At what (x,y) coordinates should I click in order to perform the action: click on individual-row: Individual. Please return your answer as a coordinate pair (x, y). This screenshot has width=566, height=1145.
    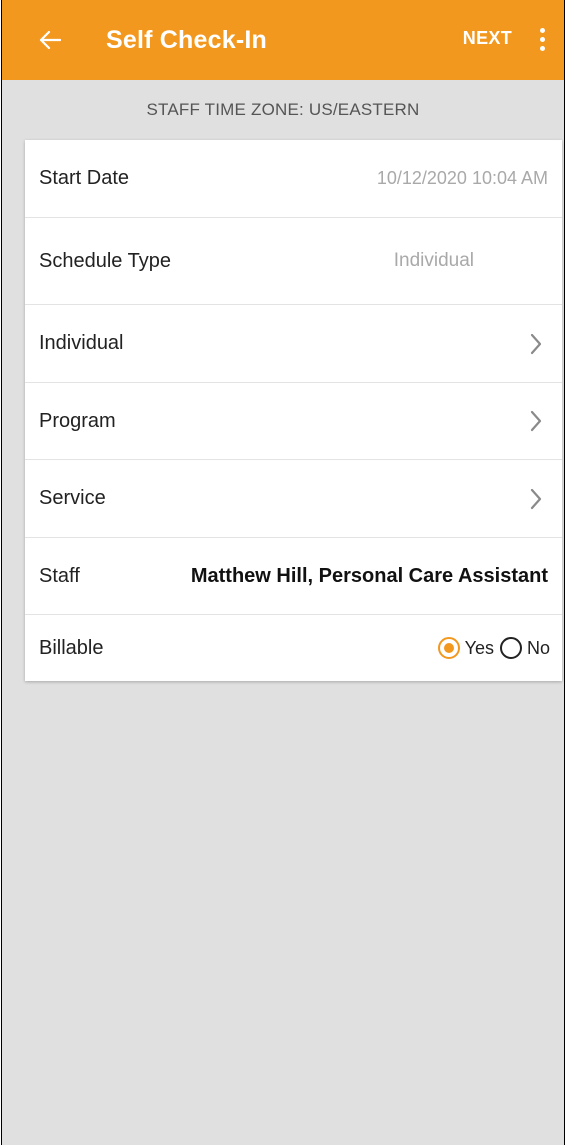
    Looking at the image, I should click on (293, 344).